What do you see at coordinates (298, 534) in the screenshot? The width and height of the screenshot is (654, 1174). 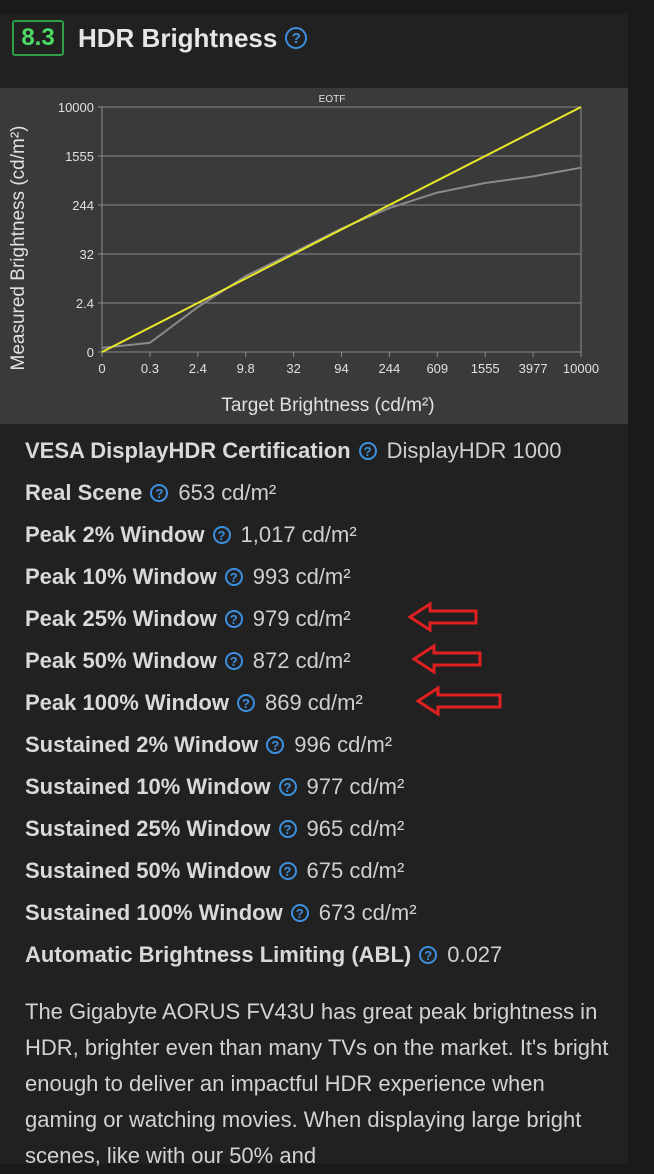 I see `spec-value: 1,017 cd/m²` at bounding box center [298, 534].